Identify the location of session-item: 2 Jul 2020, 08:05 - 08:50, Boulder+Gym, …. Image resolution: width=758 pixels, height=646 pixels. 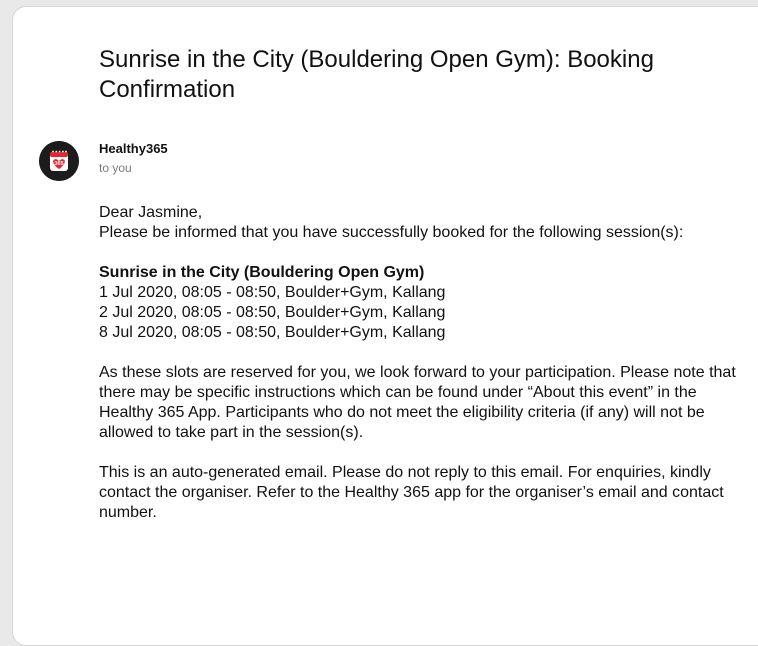
(272, 312).